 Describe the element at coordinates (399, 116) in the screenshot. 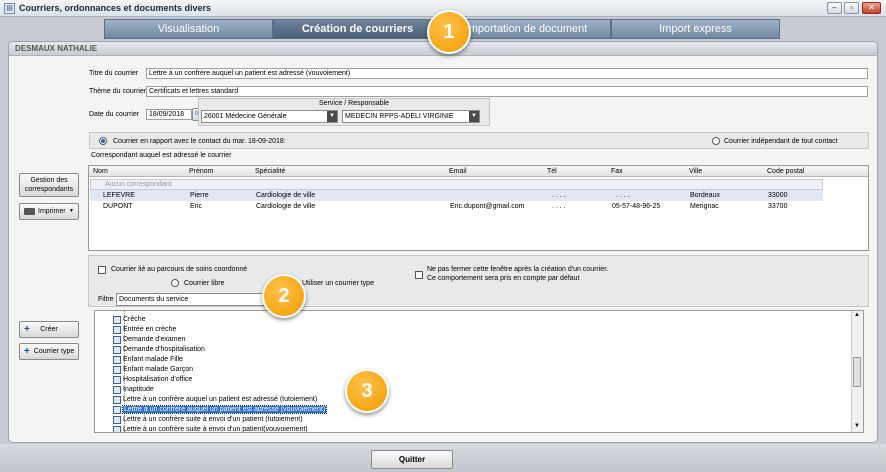

I see `responsable-value: MEDECIN RPPS-ADELI VIRGINIE` at that location.